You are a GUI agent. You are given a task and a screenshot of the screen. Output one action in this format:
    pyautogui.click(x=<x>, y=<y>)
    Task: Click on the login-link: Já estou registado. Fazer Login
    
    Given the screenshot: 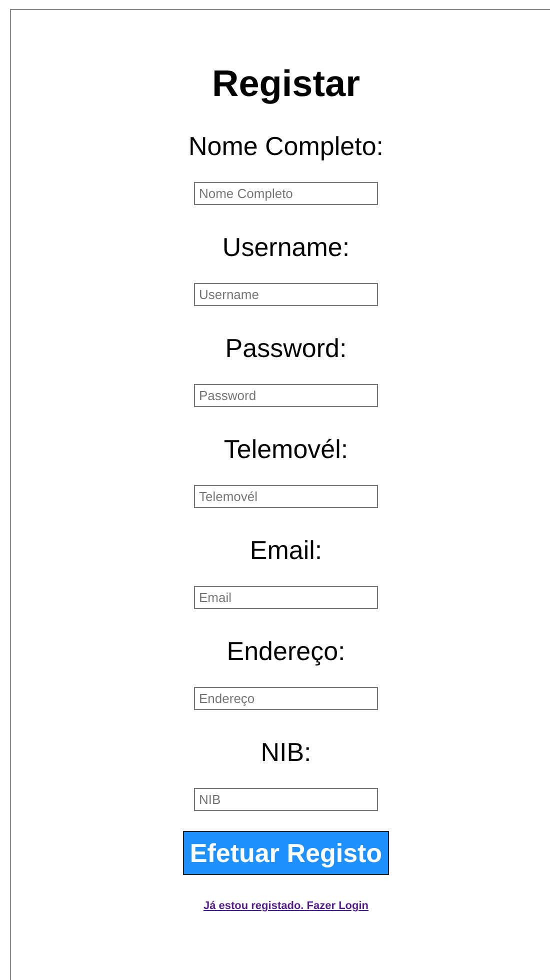 What is the action you would take?
    pyautogui.click(x=286, y=906)
    